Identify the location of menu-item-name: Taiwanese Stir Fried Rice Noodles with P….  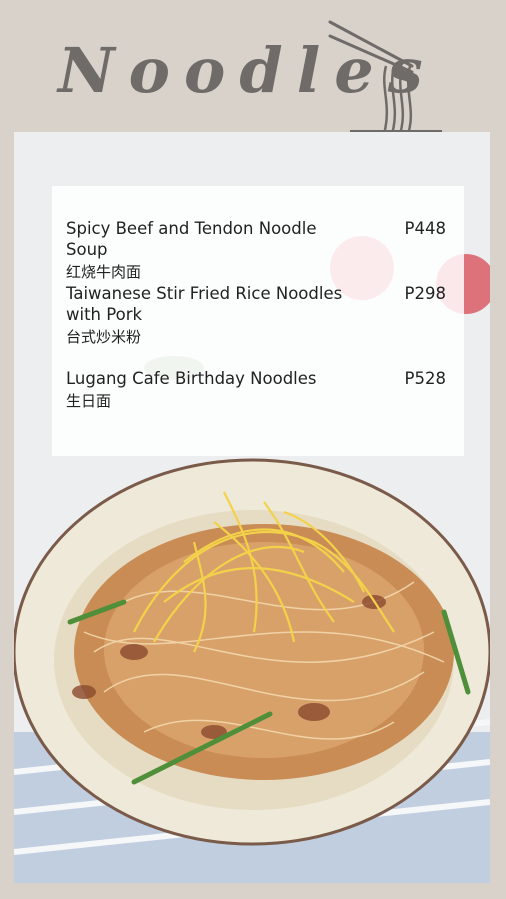
(204, 304).